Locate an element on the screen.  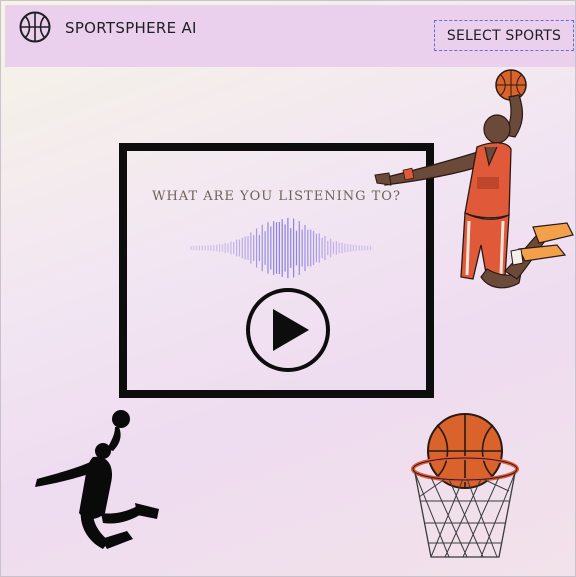
select-sports-button: SELECT SPORTS is located at coordinates (504, 35).